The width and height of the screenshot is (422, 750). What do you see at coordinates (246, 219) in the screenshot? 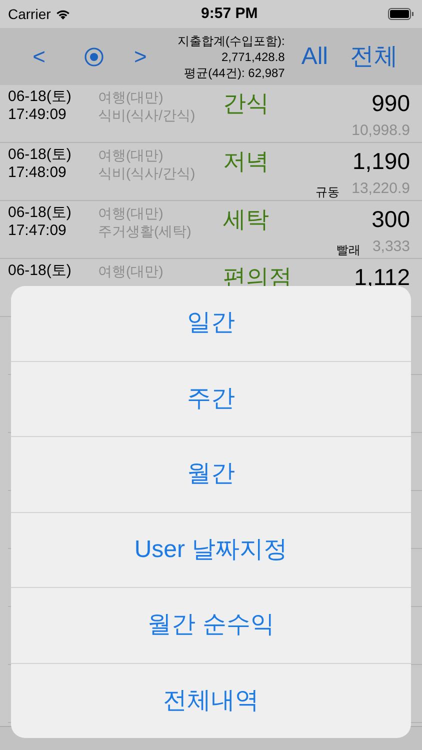
I see `item-name: 세탁` at bounding box center [246, 219].